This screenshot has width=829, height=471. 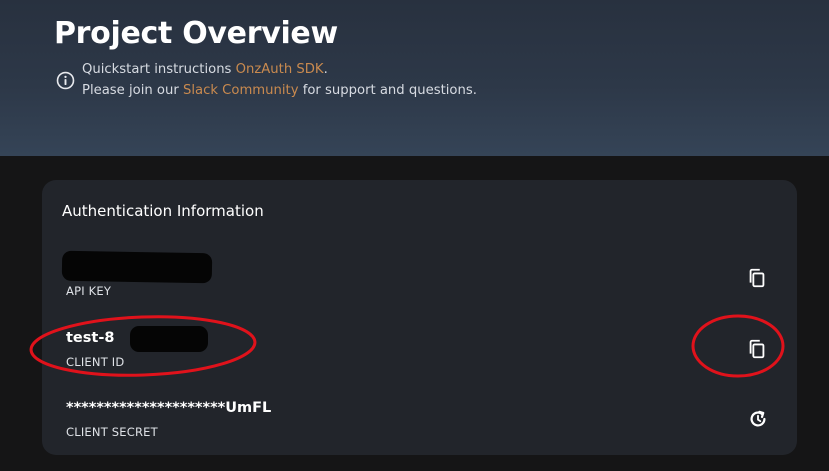 What do you see at coordinates (169, 339) in the screenshot?
I see `client-id-redaction` at bounding box center [169, 339].